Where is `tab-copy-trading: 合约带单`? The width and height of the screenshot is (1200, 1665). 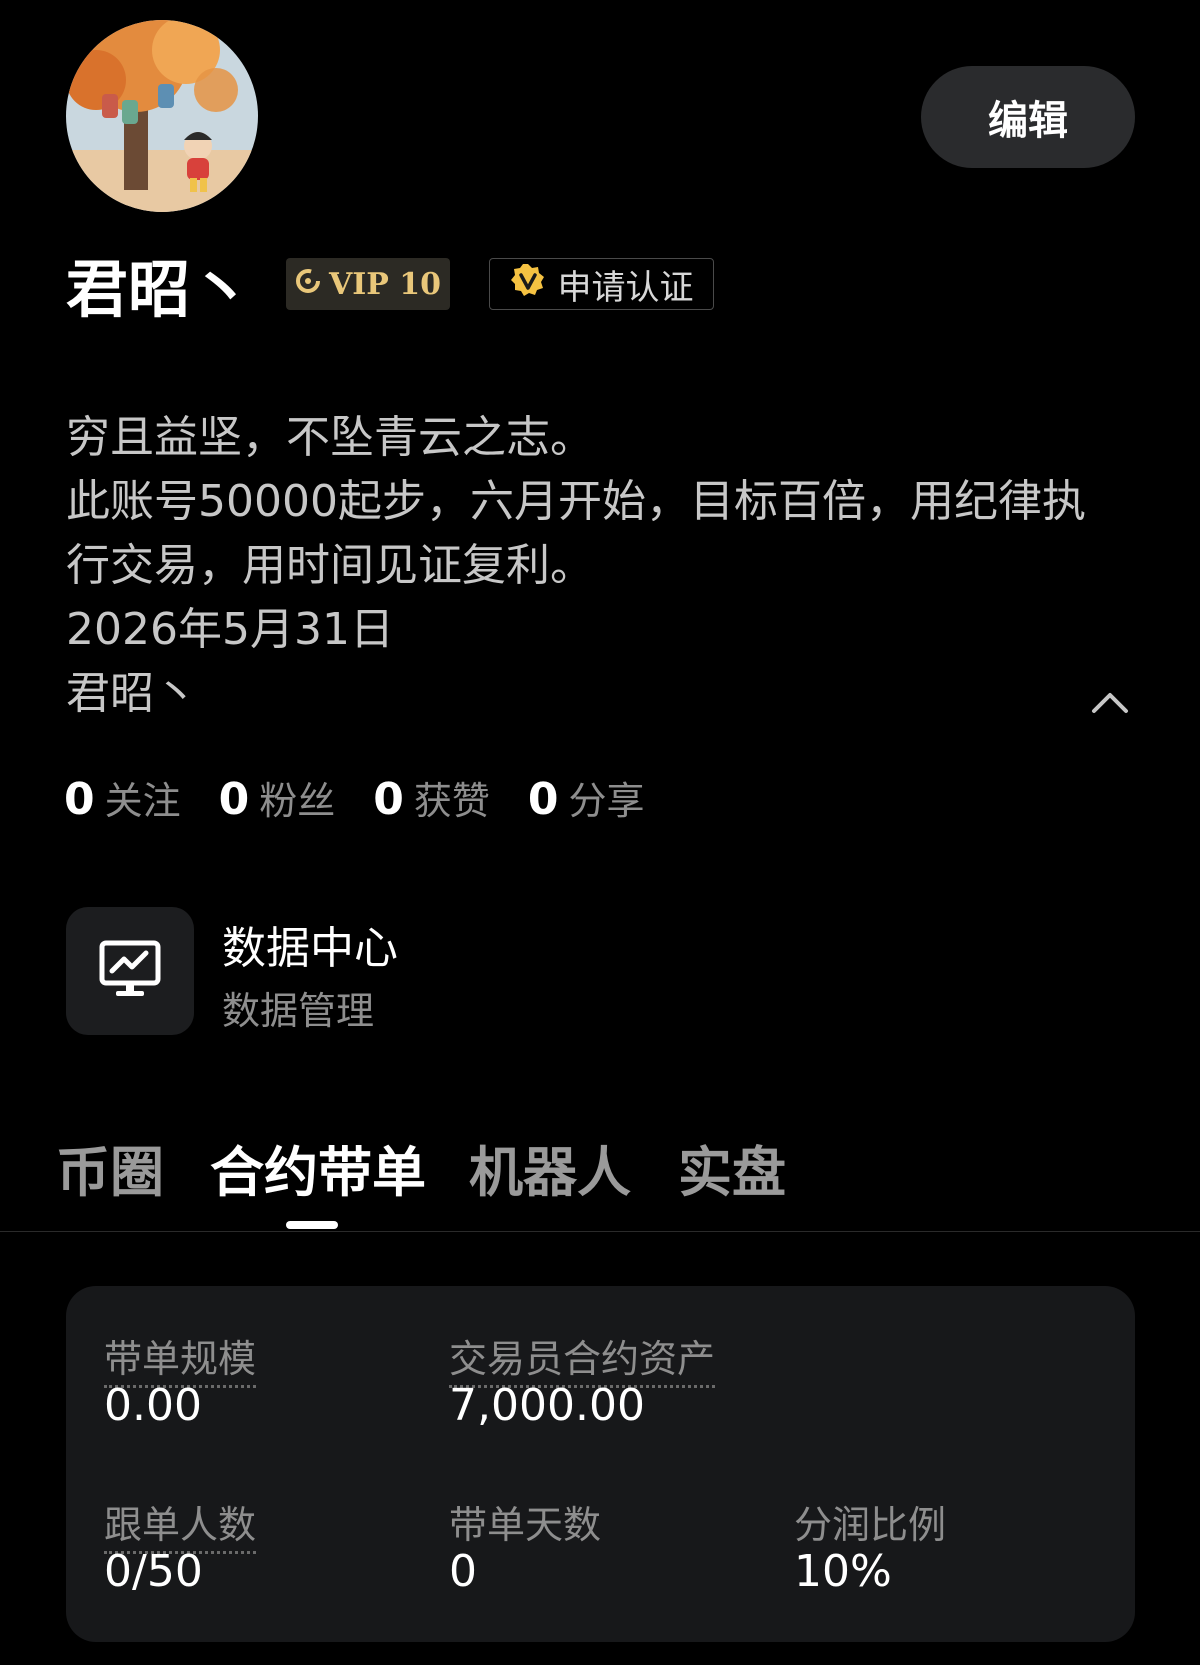 tab-copy-trading: 合约带单 is located at coordinates (318, 1167).